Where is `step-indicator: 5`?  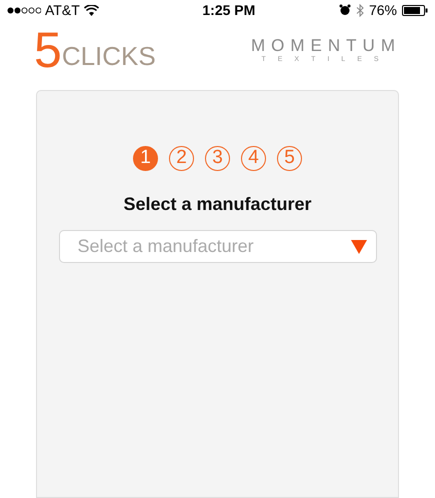 step-indicator: 5 is located at coordinates (289, 158).